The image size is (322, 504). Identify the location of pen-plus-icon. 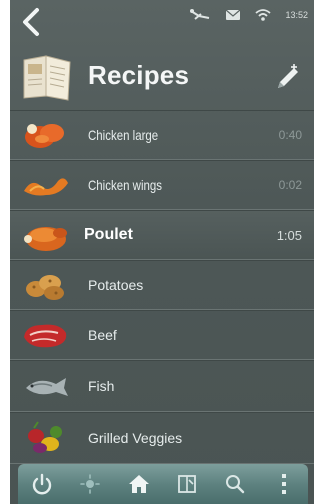
(288, 76).